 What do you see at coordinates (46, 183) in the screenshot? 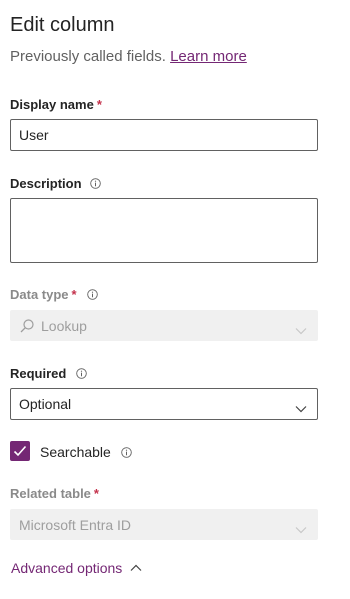
I see `description-label-text: Description` at bounding box center [46, 183].